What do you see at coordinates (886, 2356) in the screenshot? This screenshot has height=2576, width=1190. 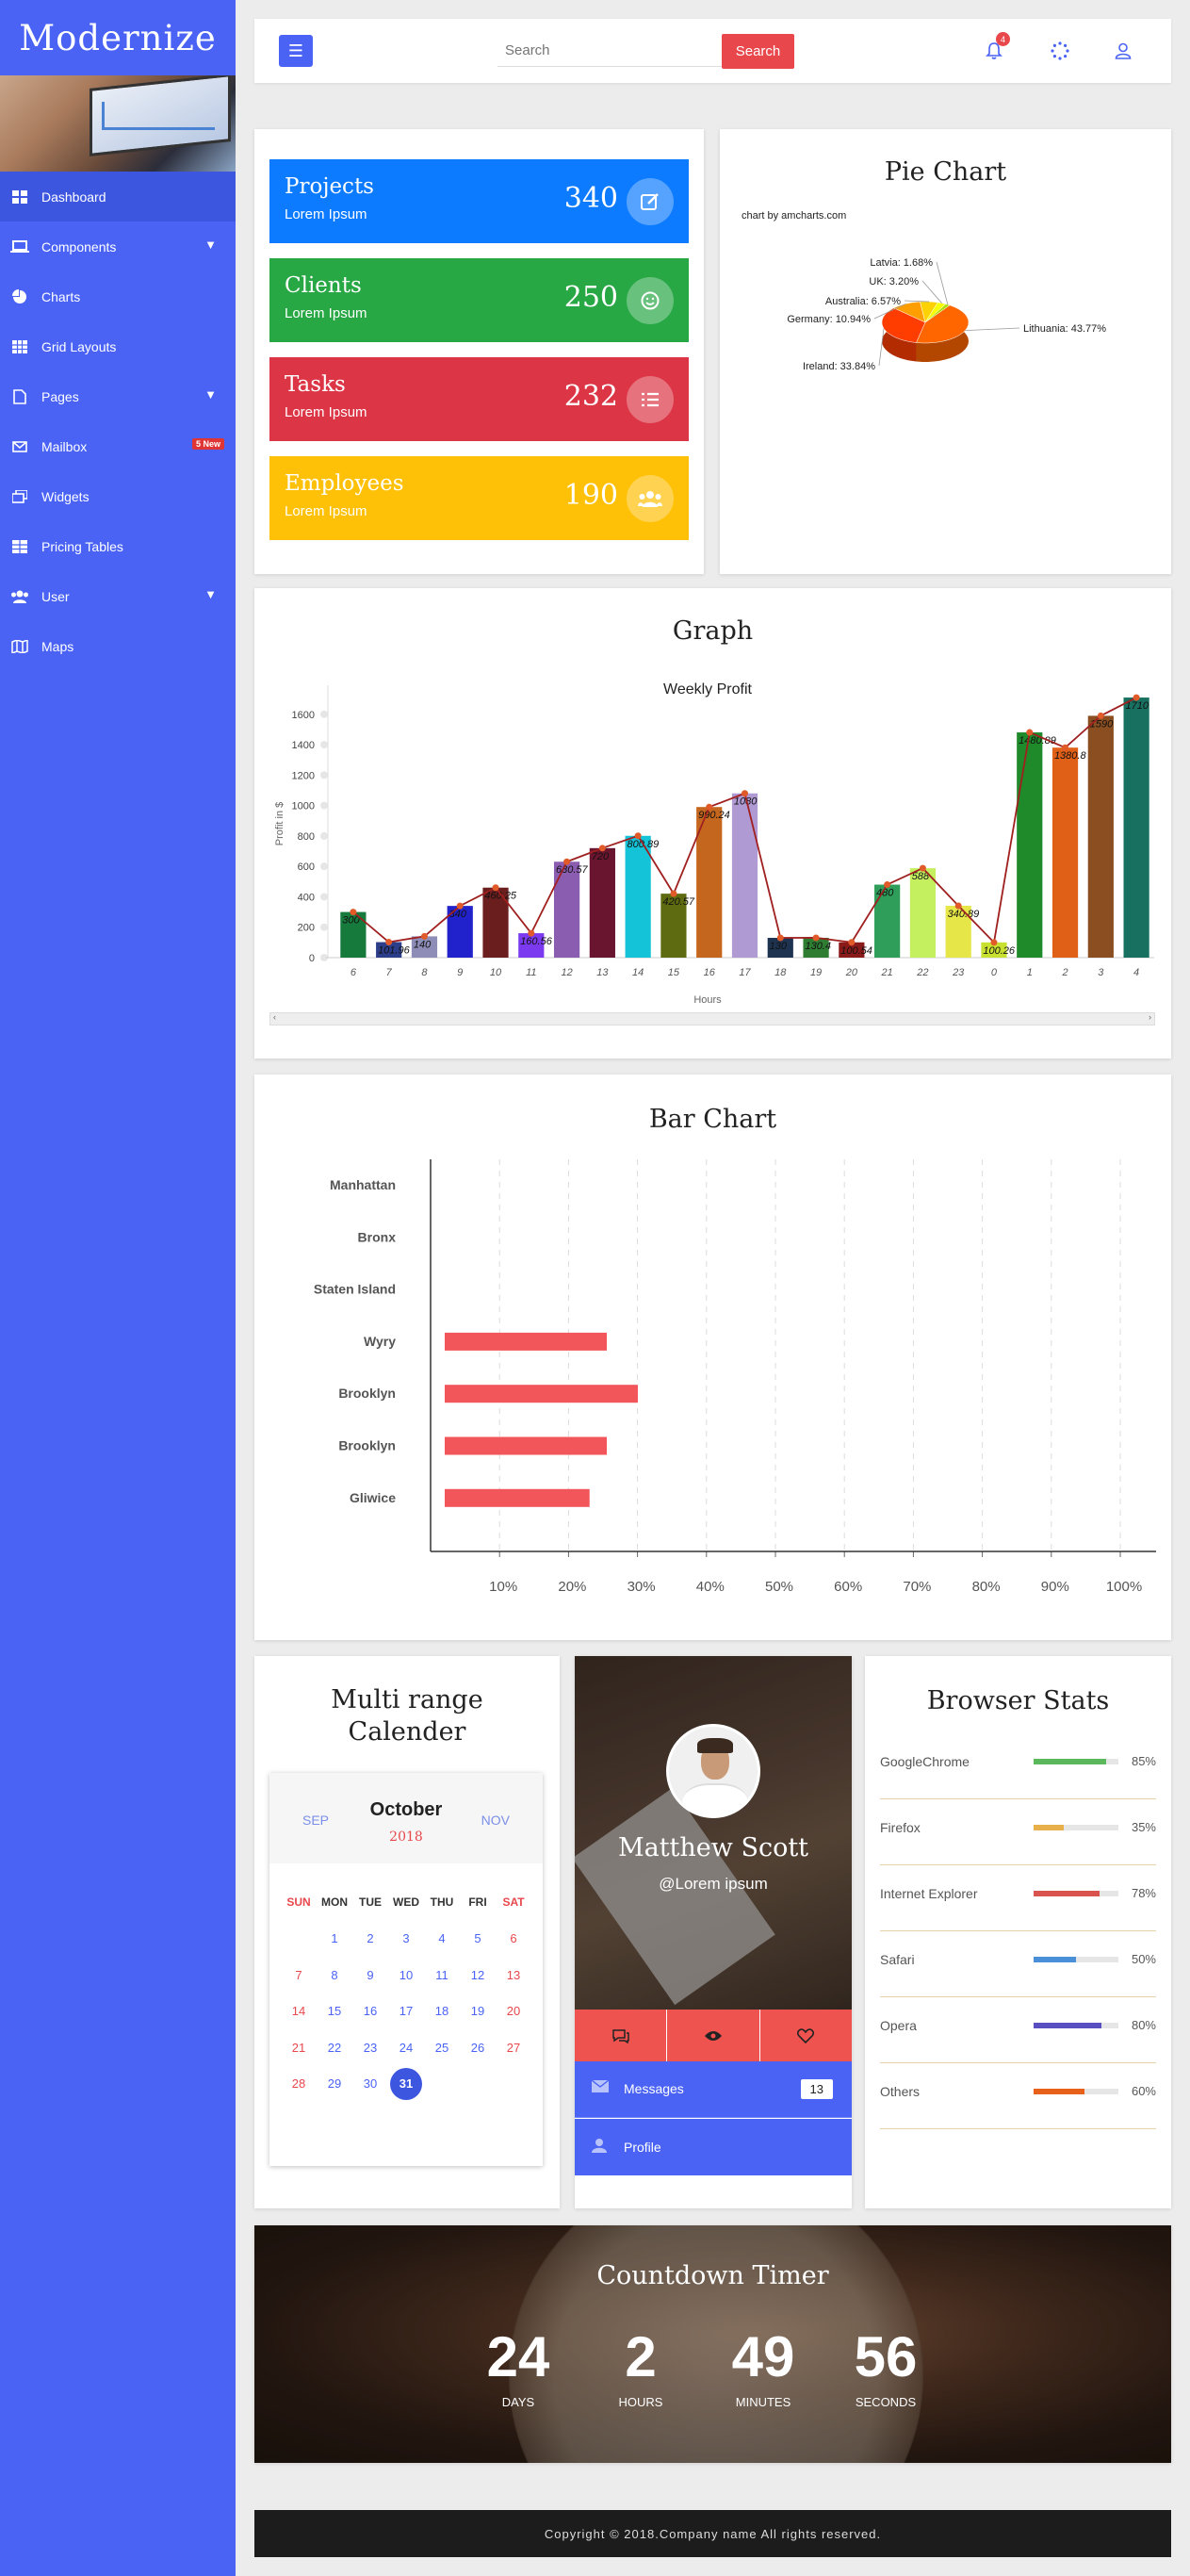 I see `countdown-seconds-value: 56` at bounding box center [886, 2356].